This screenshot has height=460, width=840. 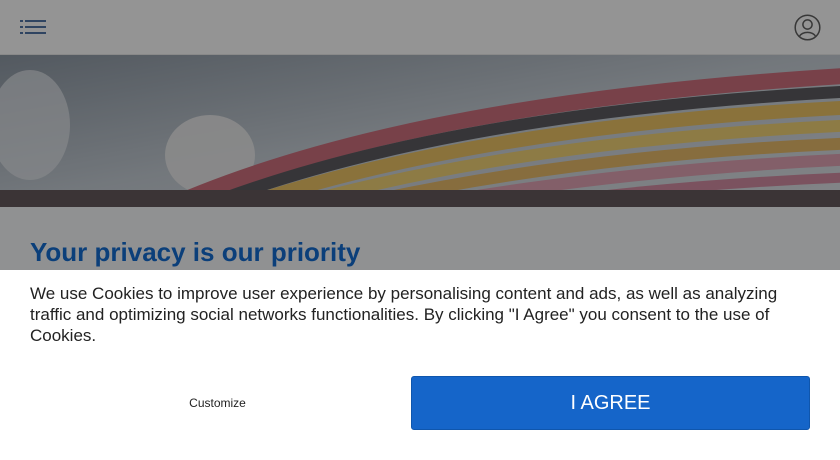 What do you see at coordinates (610, 403) in the screenshot?
I see `agree-button: I AGREE` at bounding box center [610, 403].